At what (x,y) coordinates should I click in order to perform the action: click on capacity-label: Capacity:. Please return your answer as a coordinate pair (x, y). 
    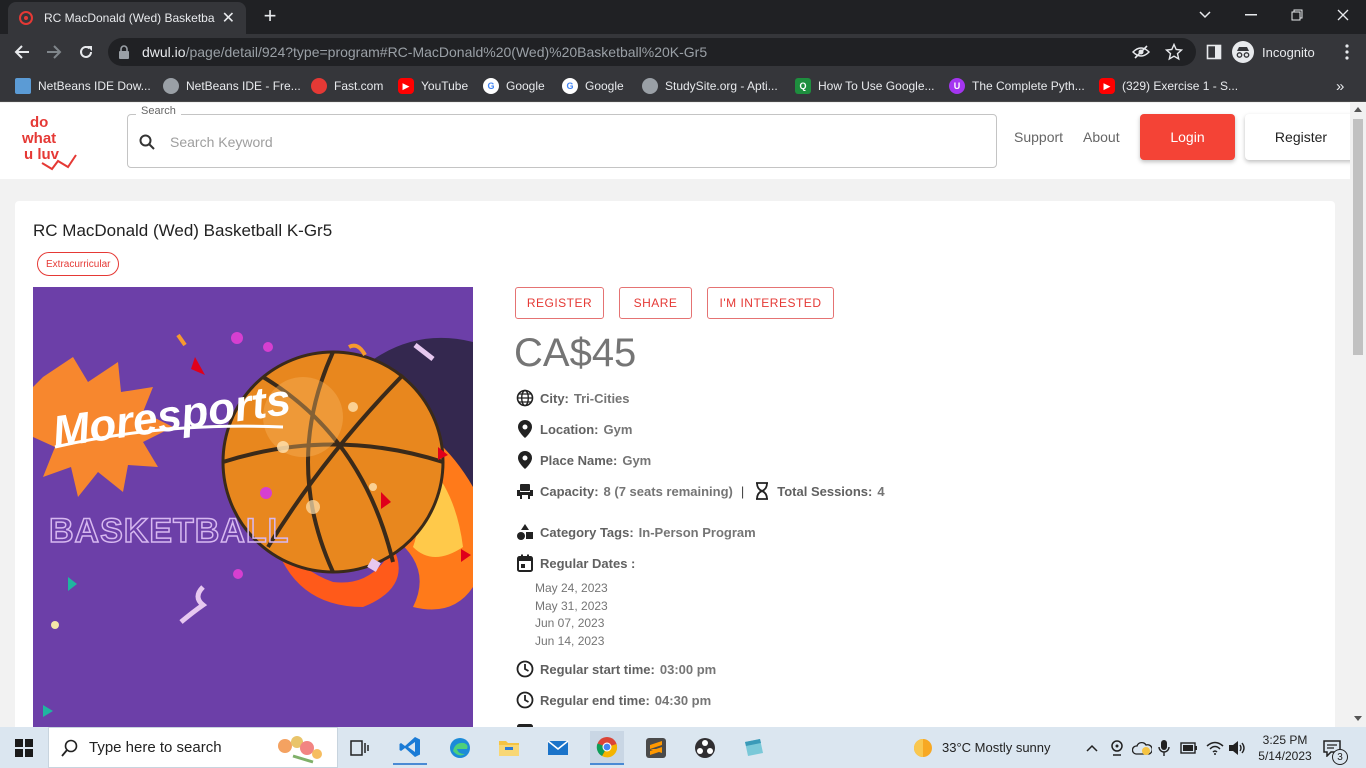
    Looking at the image, I should click on (569, 491).